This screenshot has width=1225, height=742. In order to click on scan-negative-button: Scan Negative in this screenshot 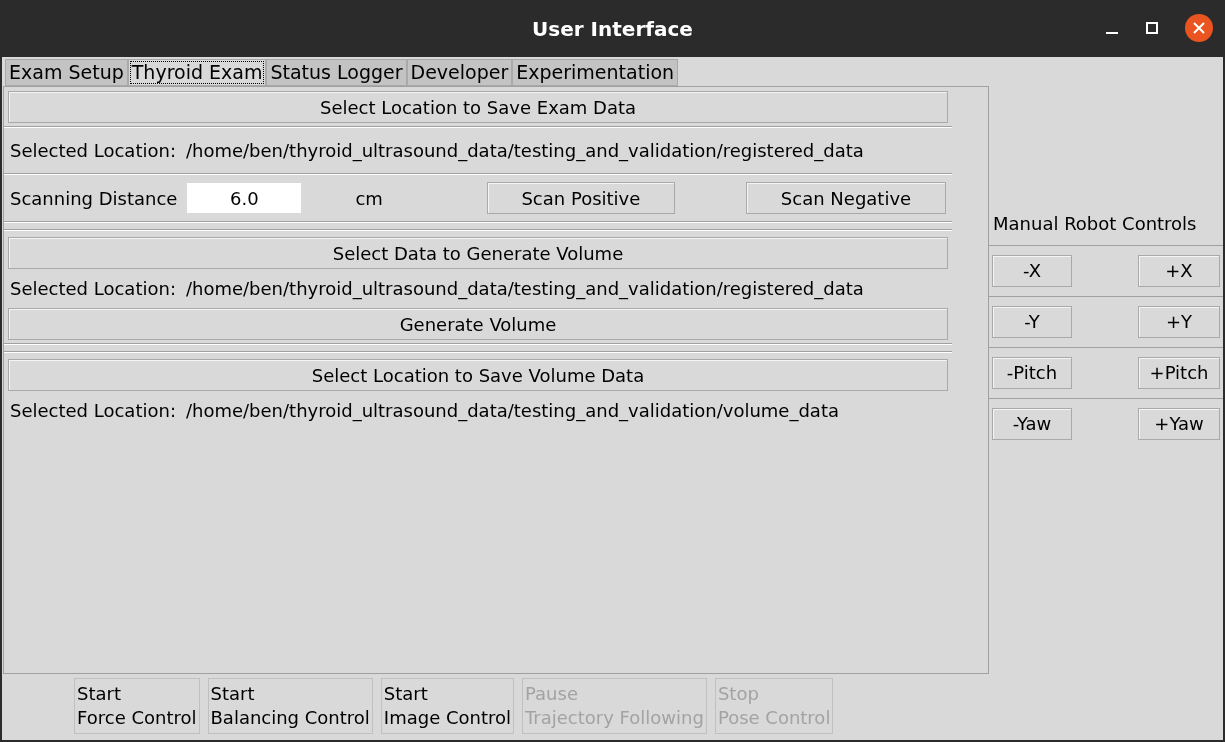, I will do `click(846, 198)`.